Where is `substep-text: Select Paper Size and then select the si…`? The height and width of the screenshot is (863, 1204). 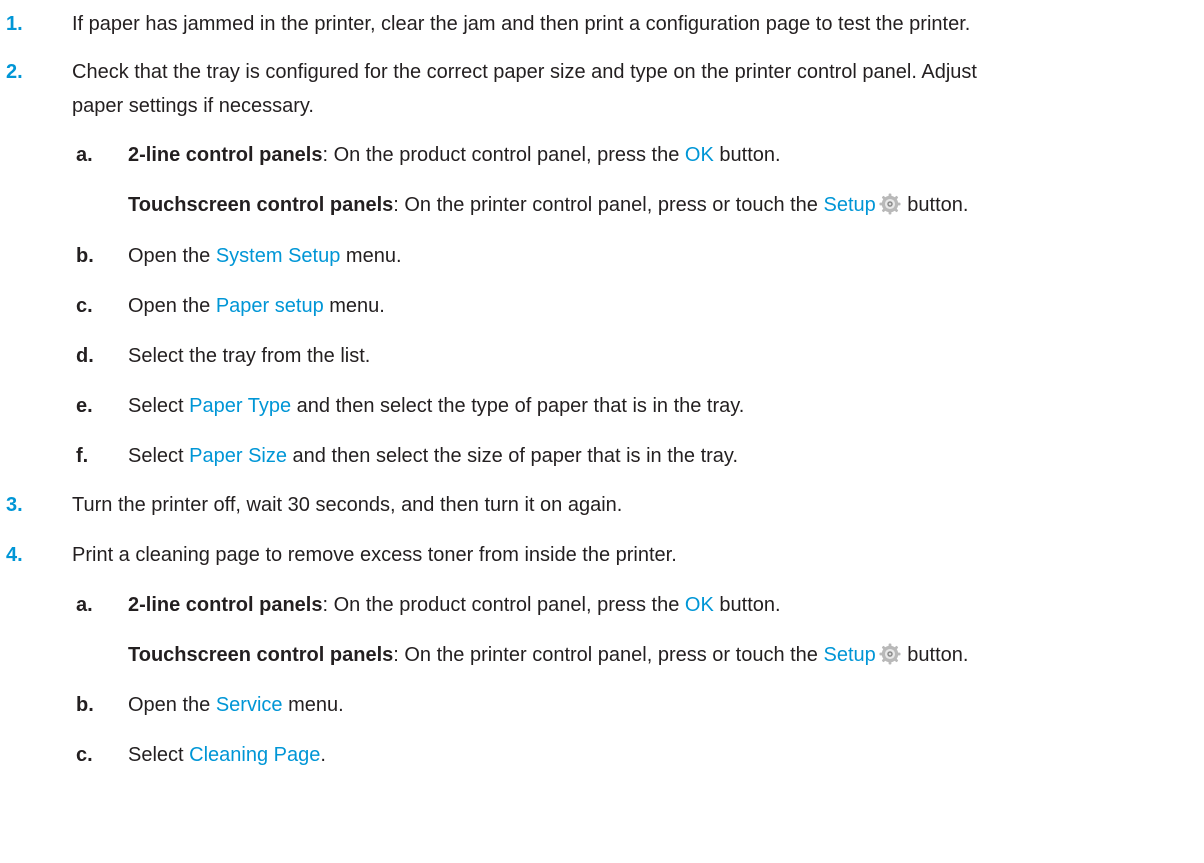
substep-text: Select Paper Size and then select the si… is located at coordinates (433, 456).